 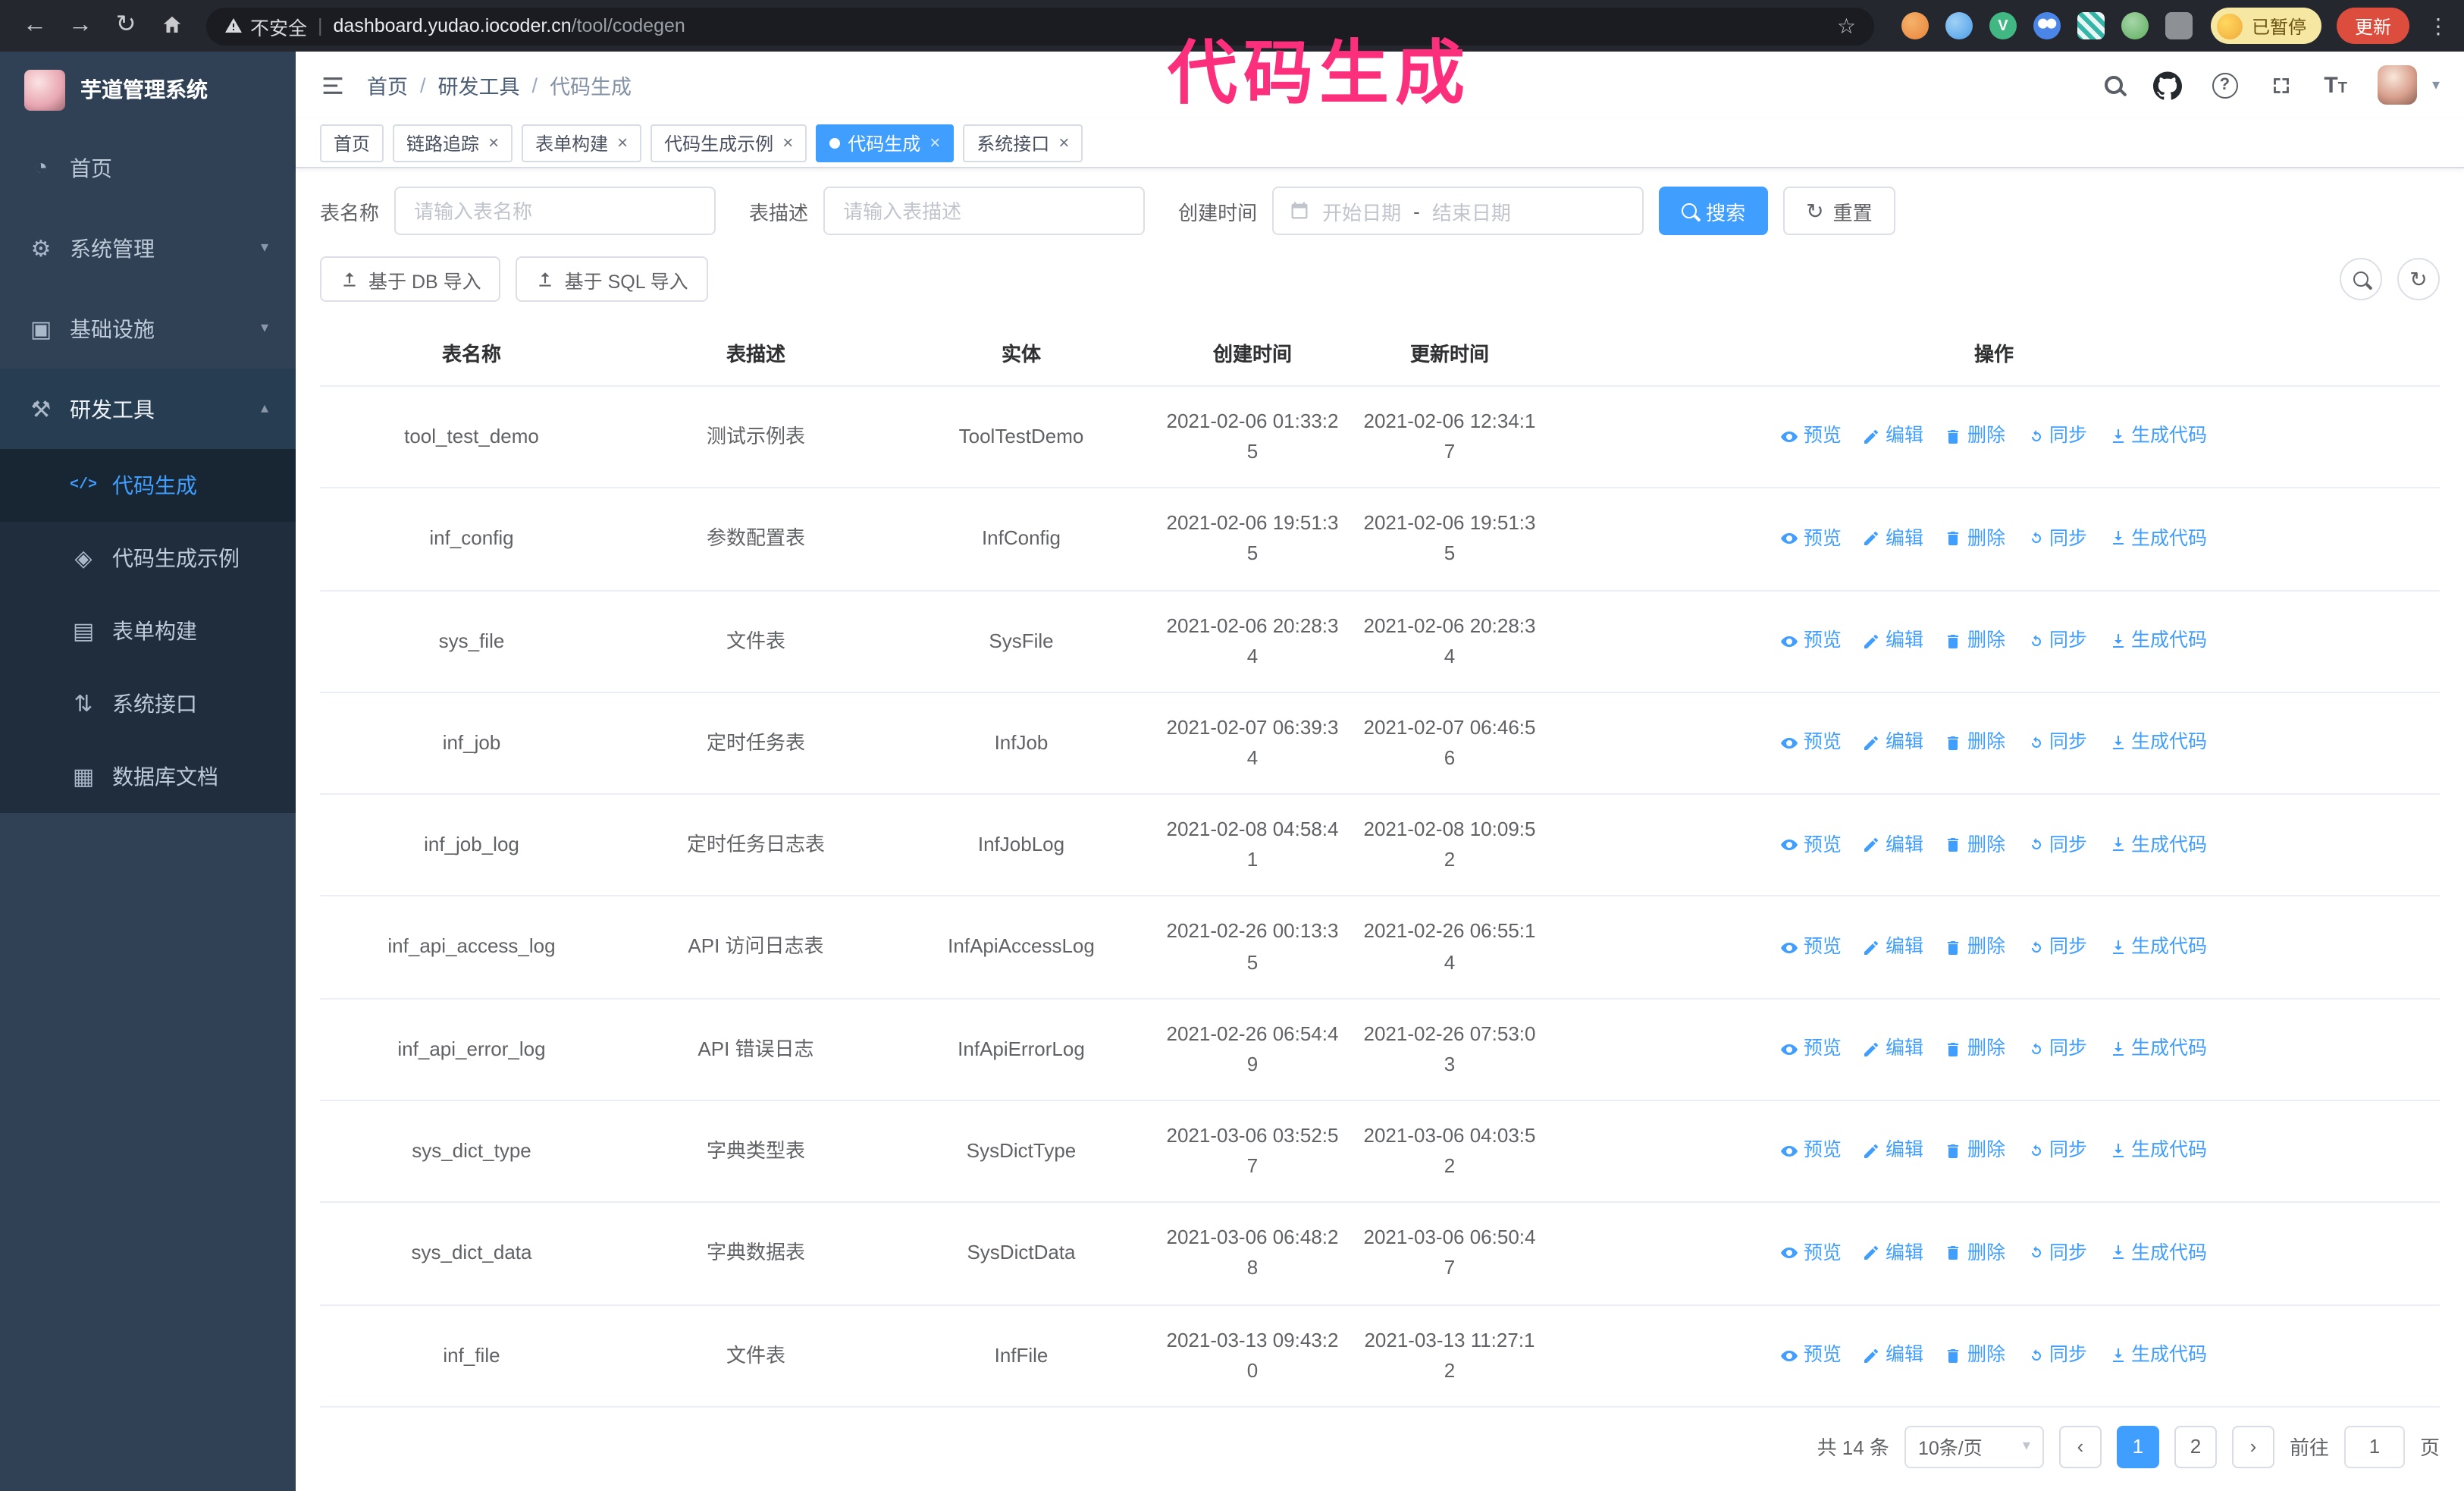 I want to click on extension-icon-striped, so click(x=2091, y=25).